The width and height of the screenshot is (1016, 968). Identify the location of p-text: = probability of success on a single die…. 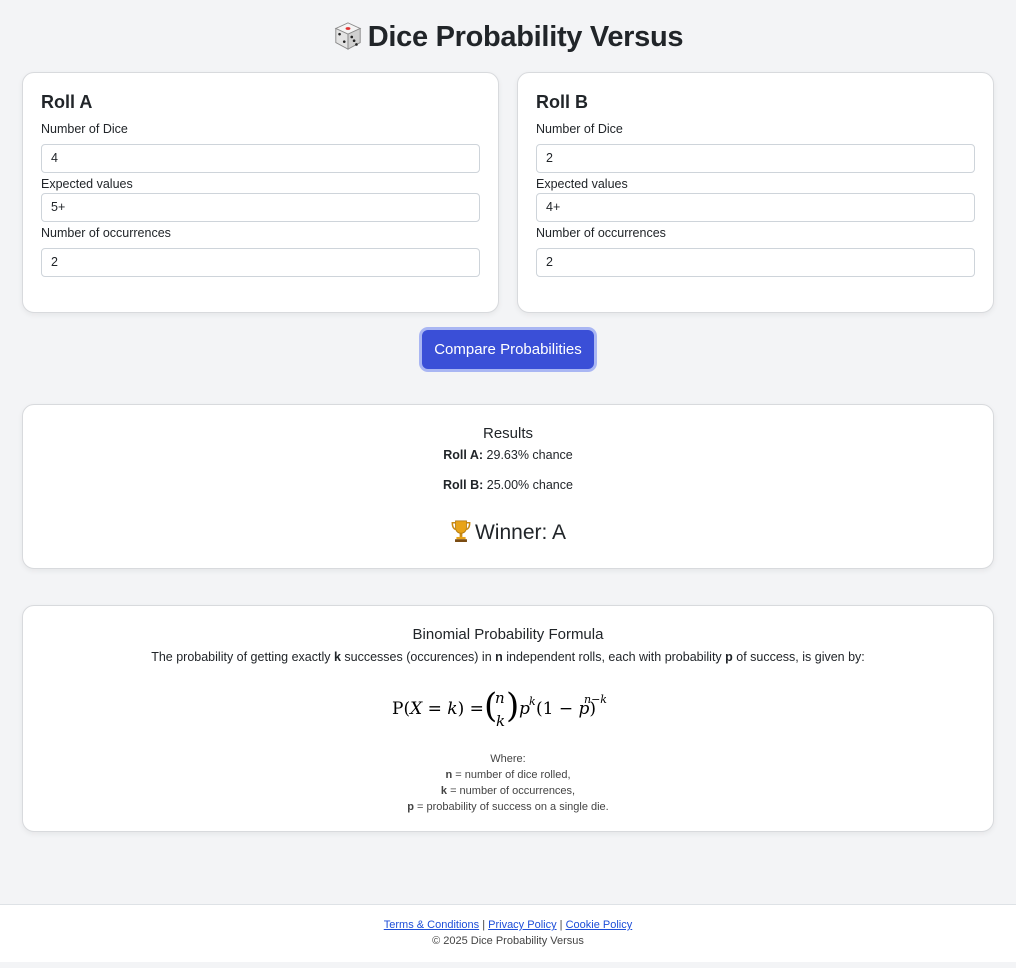
(511, 807).